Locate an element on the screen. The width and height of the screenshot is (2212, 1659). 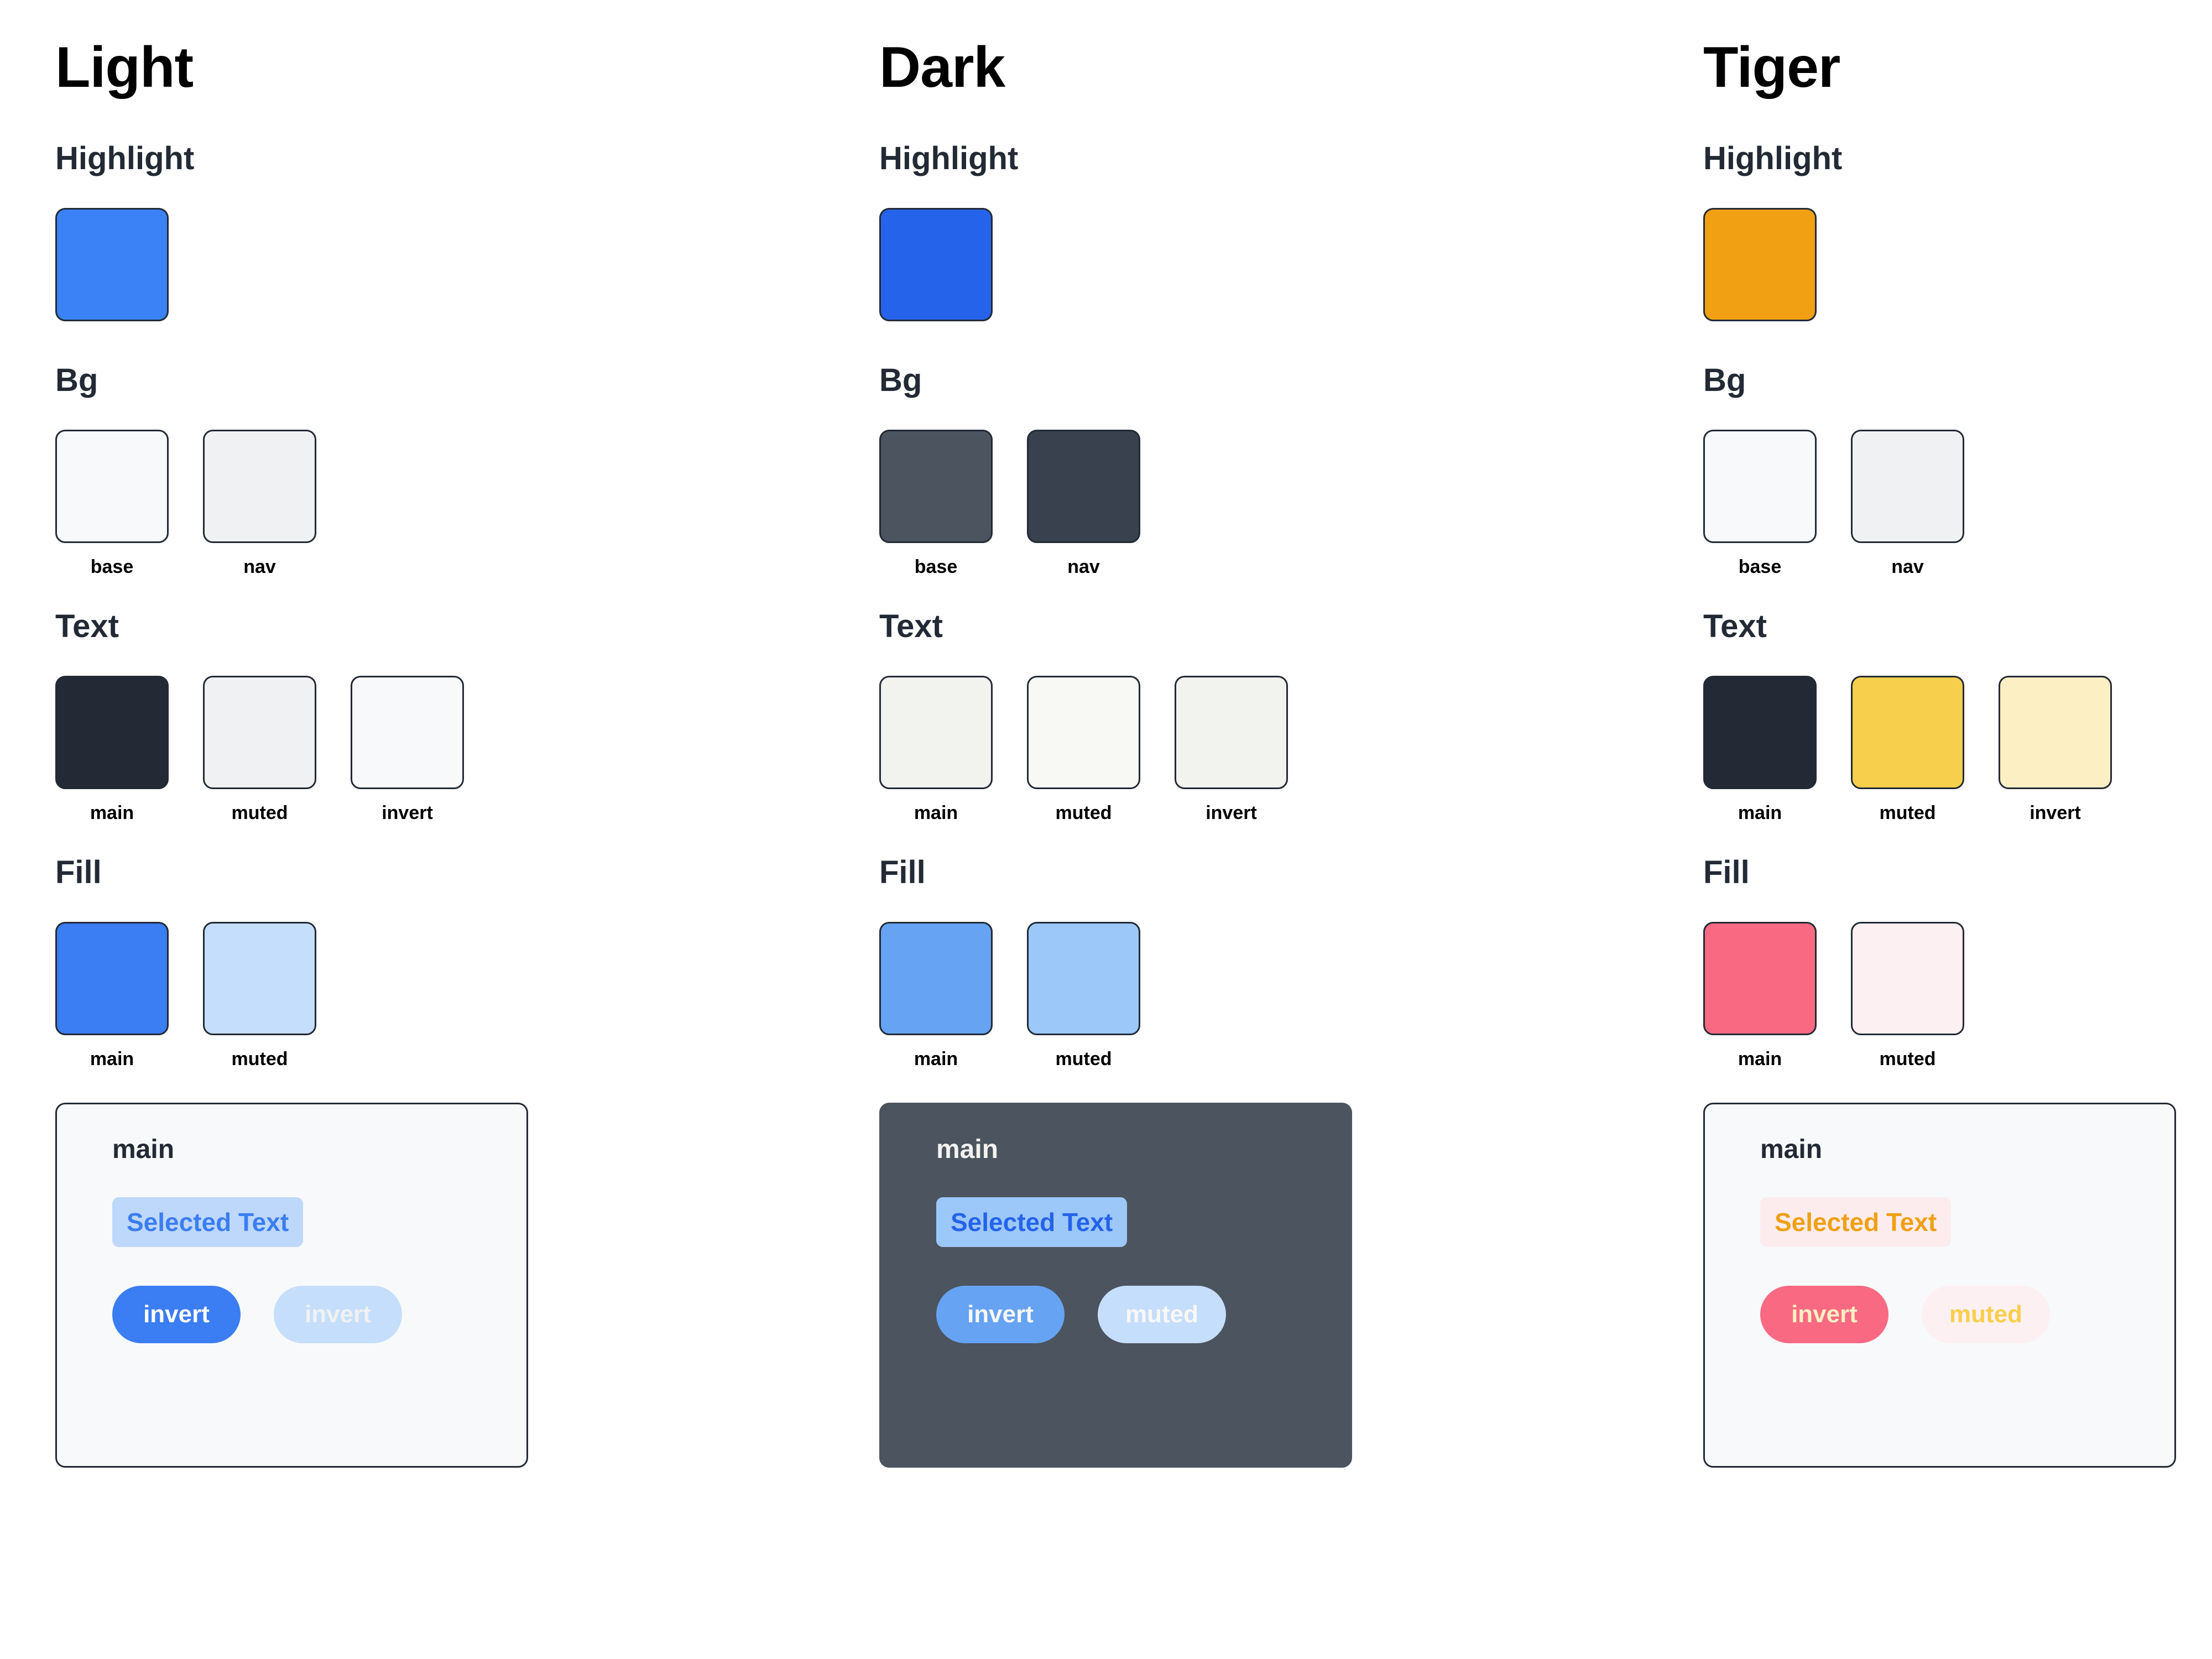
swatch-row-highlight is located at coordinates (1958, 265).